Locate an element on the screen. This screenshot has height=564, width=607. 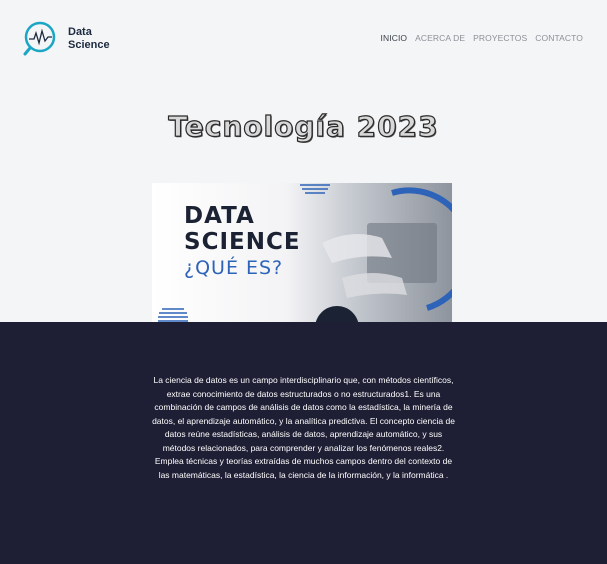
nav-item-acerca-de: ACERCA DE is located at coordinates (440, 38).